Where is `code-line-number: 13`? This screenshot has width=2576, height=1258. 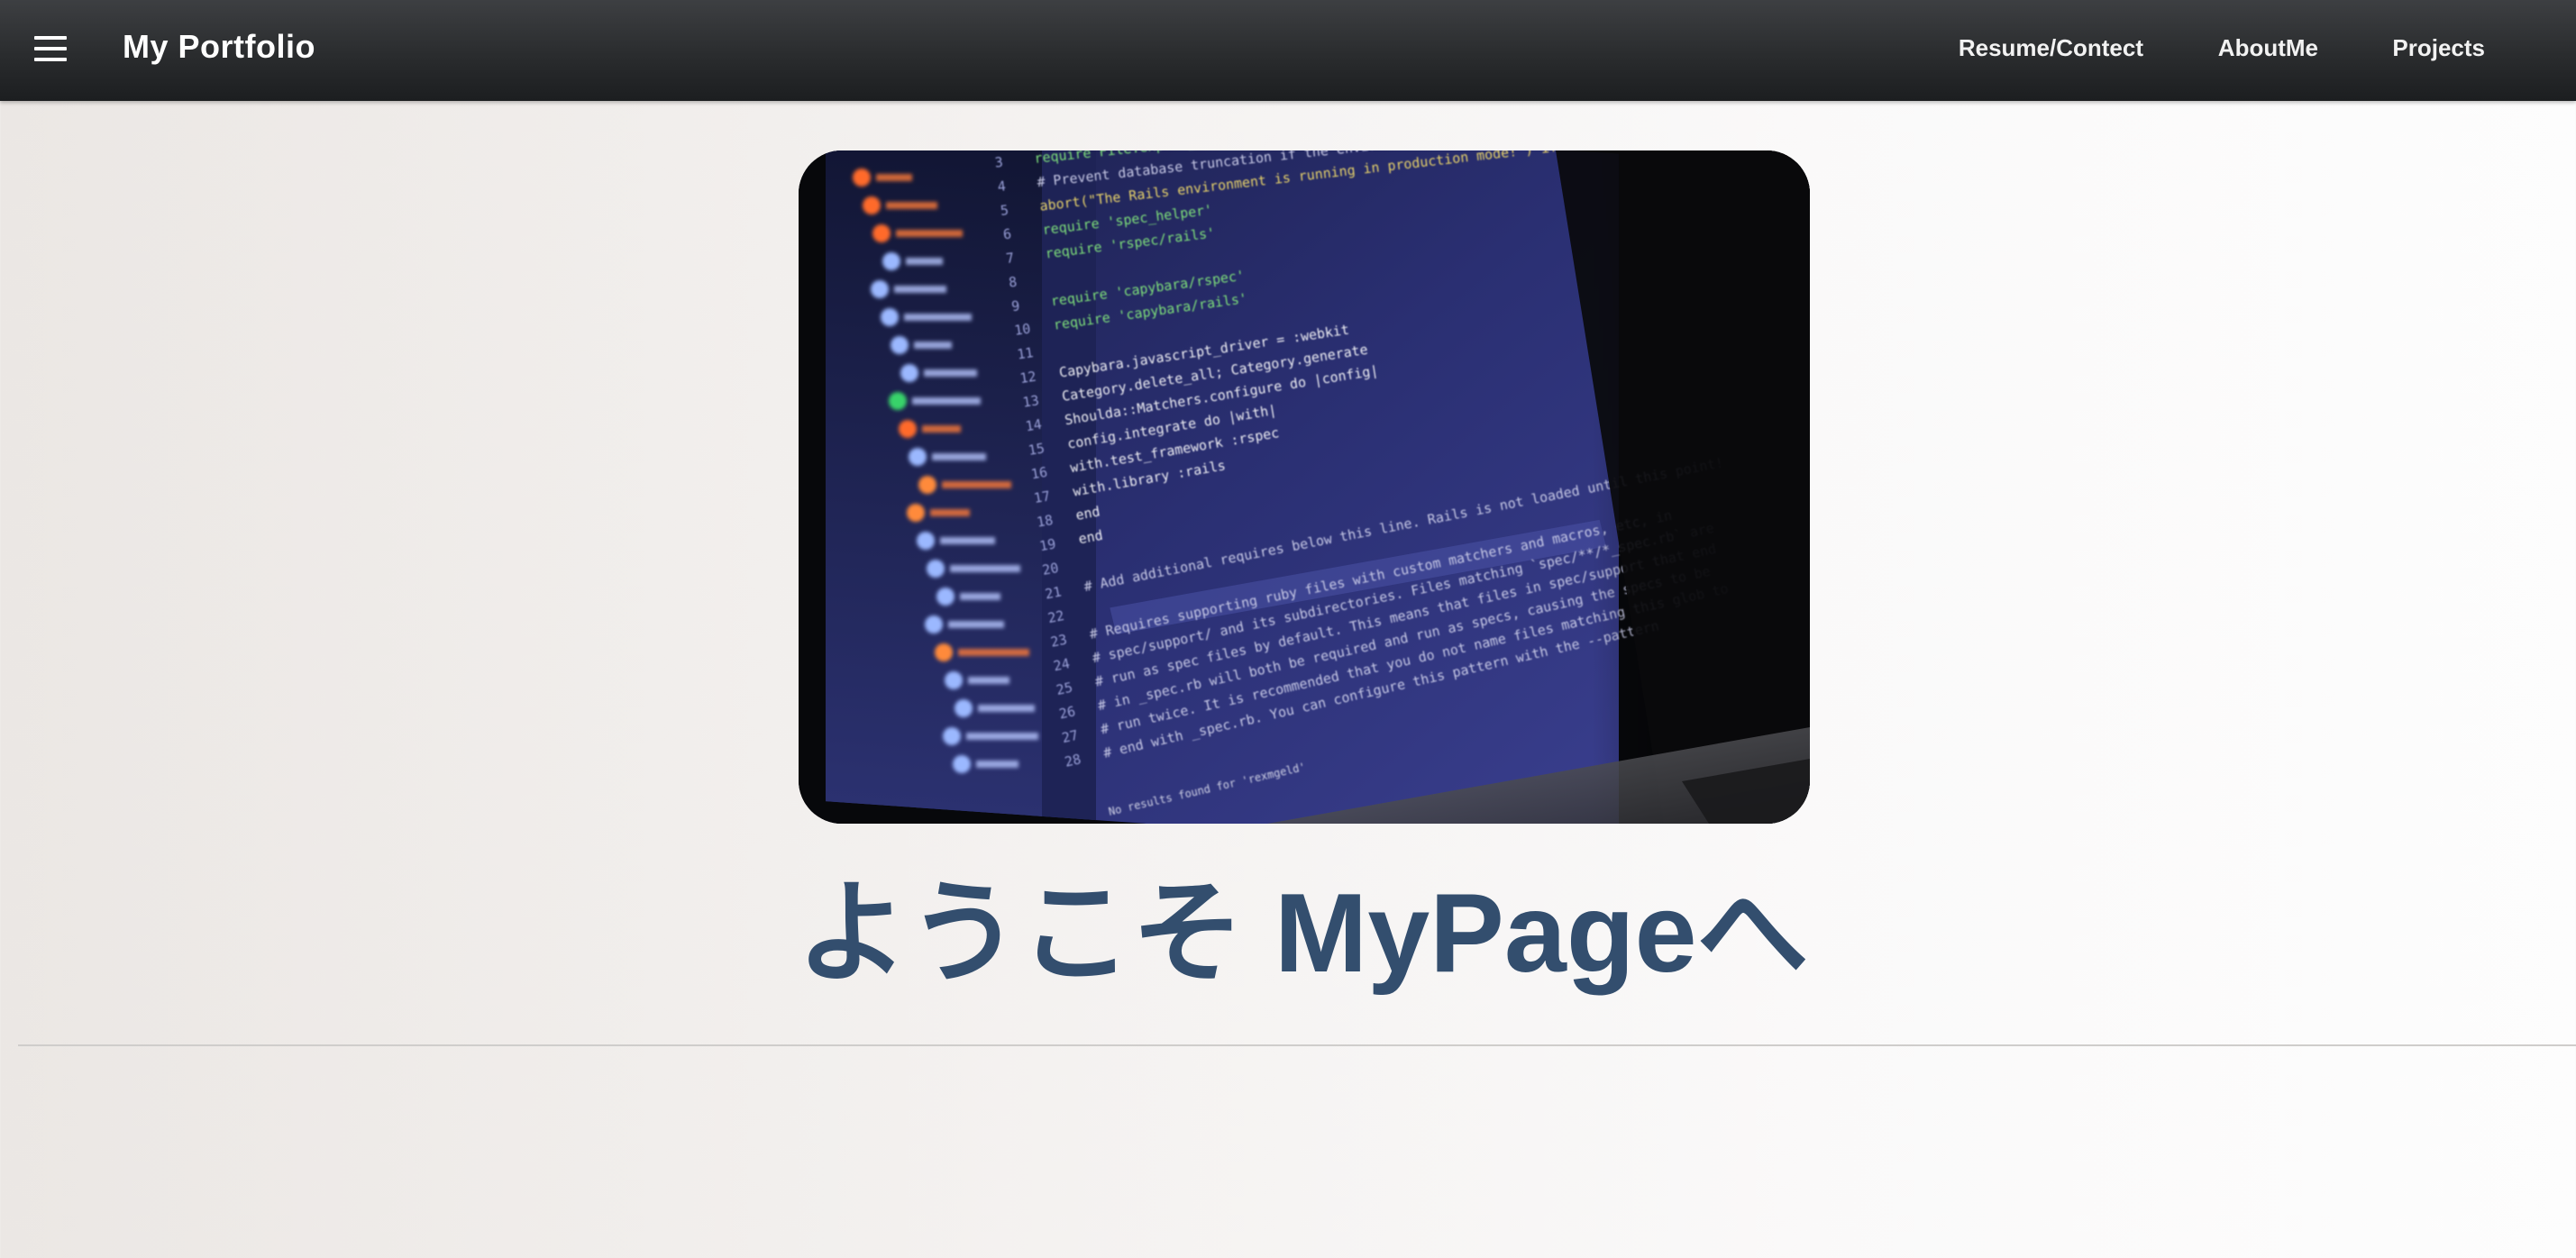
code-line-number: 13 is located at coordinates (1030, 401).